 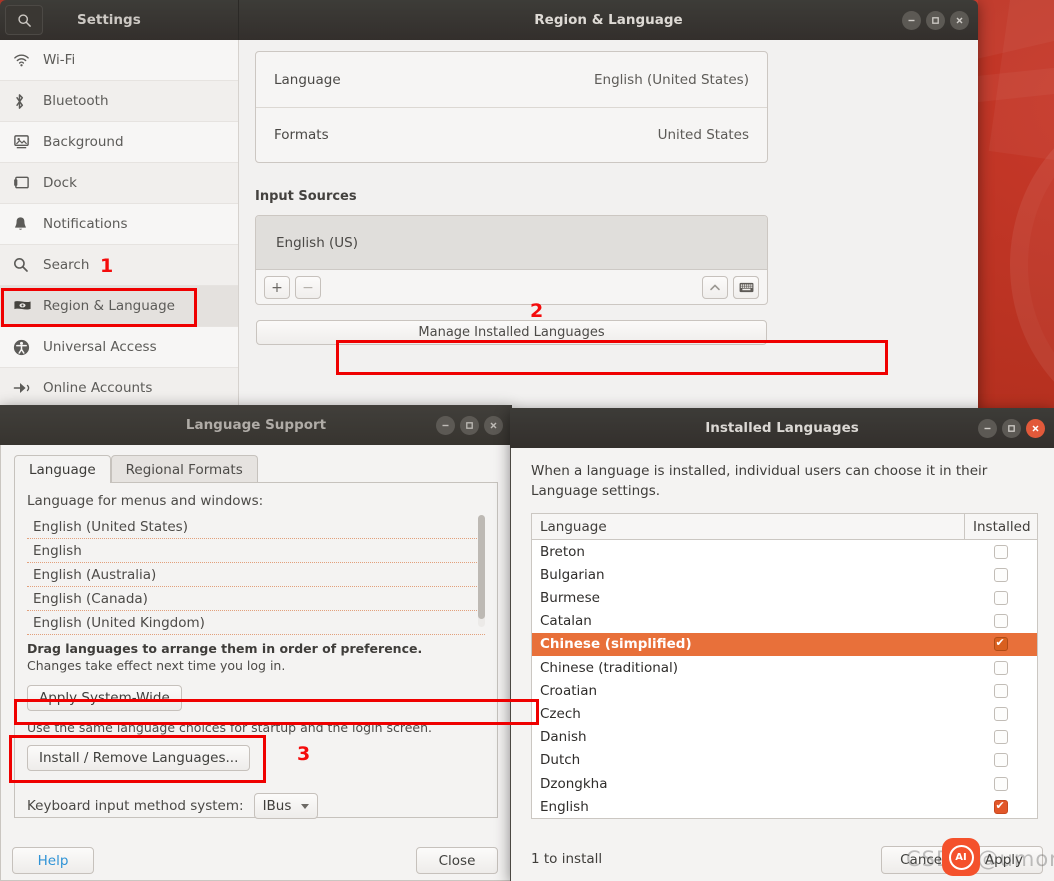 What do you see at coordinates (784, 621) in the screenshot?
I see `table-row: Catalan` at bounding box center [784, 621].